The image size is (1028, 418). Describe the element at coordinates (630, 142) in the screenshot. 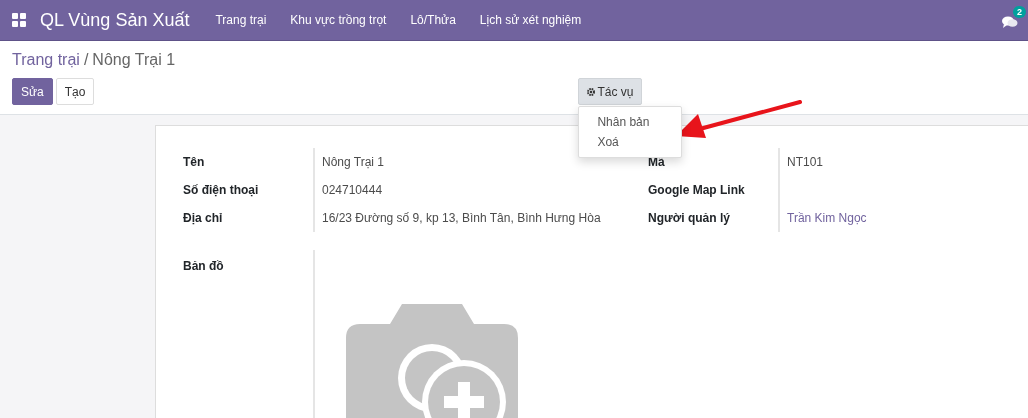

I see `dropdown-menu-item: Xoá` at that location.